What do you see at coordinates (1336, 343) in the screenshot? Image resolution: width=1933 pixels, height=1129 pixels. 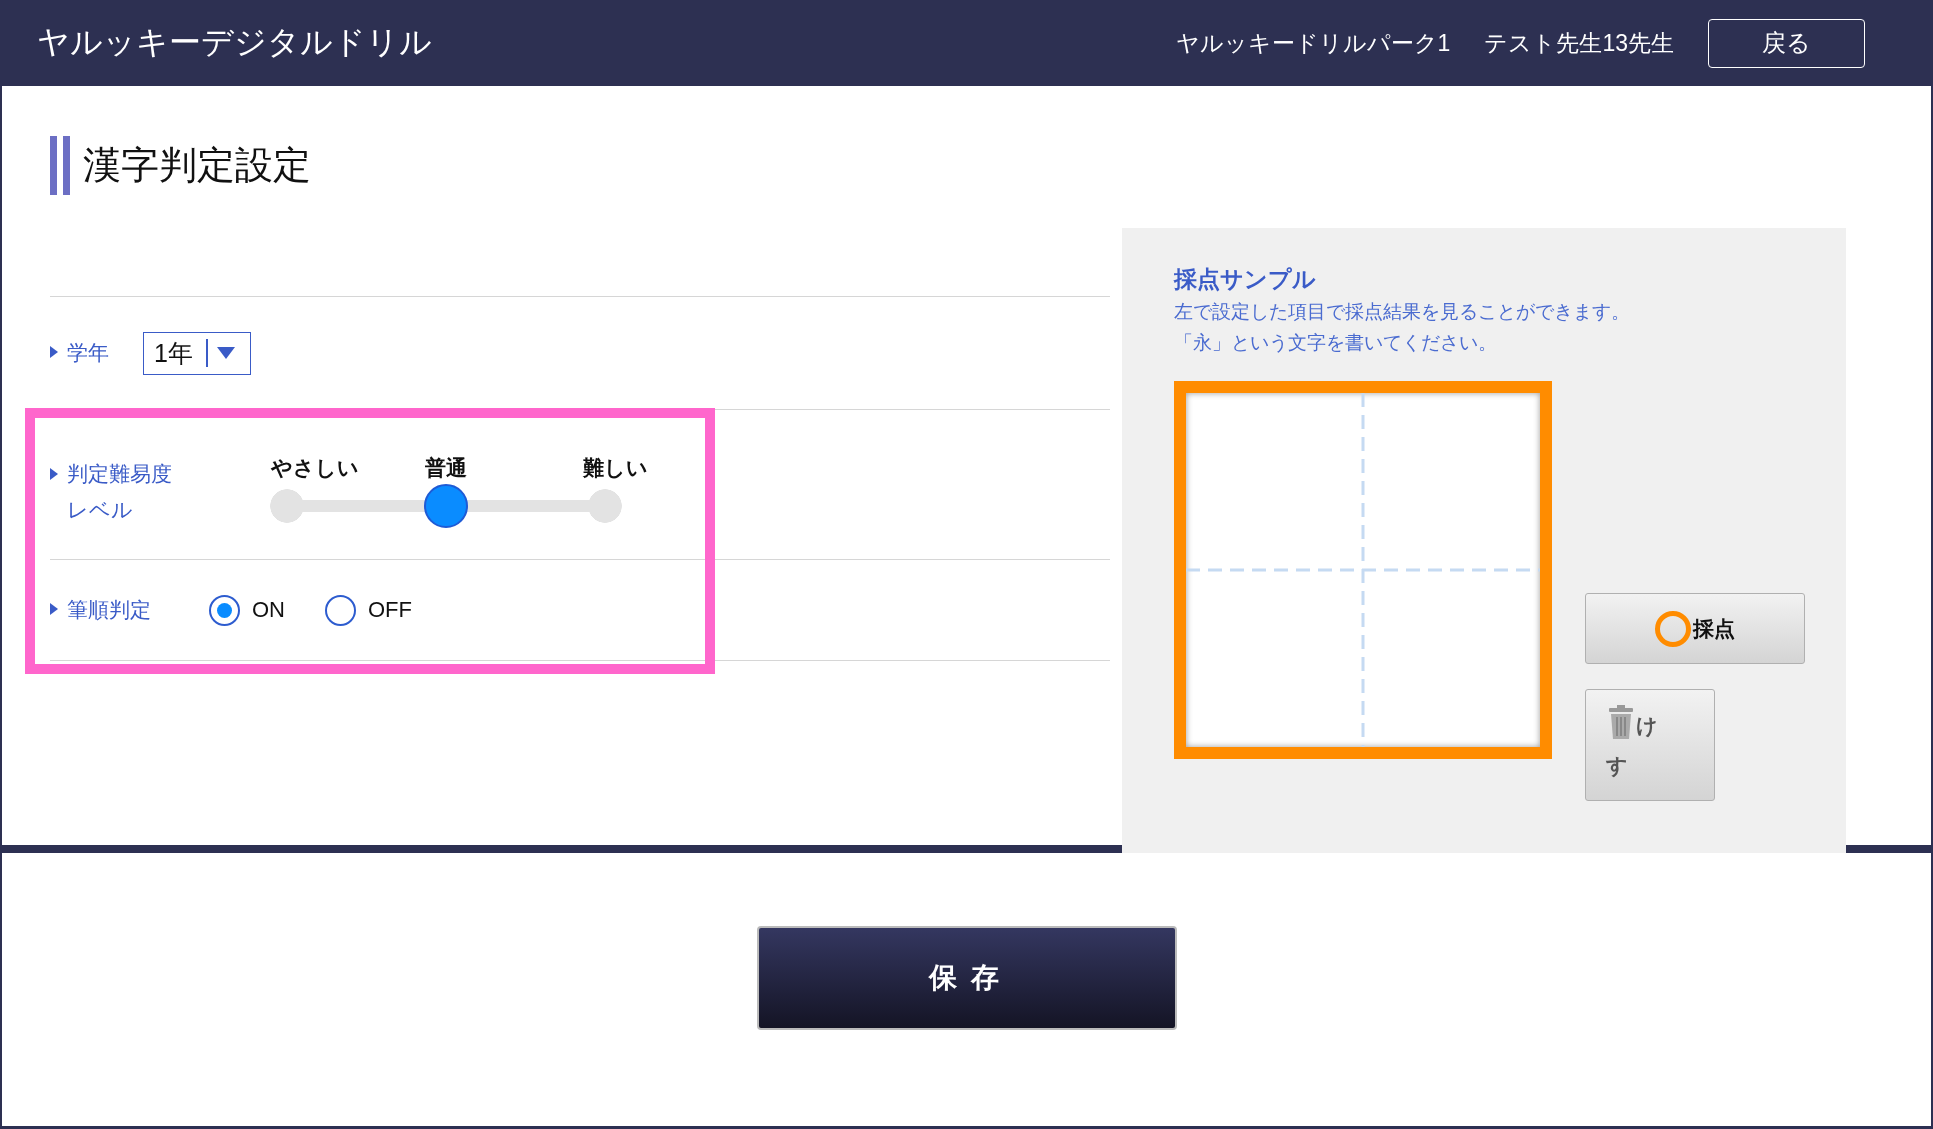 I see `instruction-text: 「永」という文字を書いてください。` at bounding box center [1336, 343].